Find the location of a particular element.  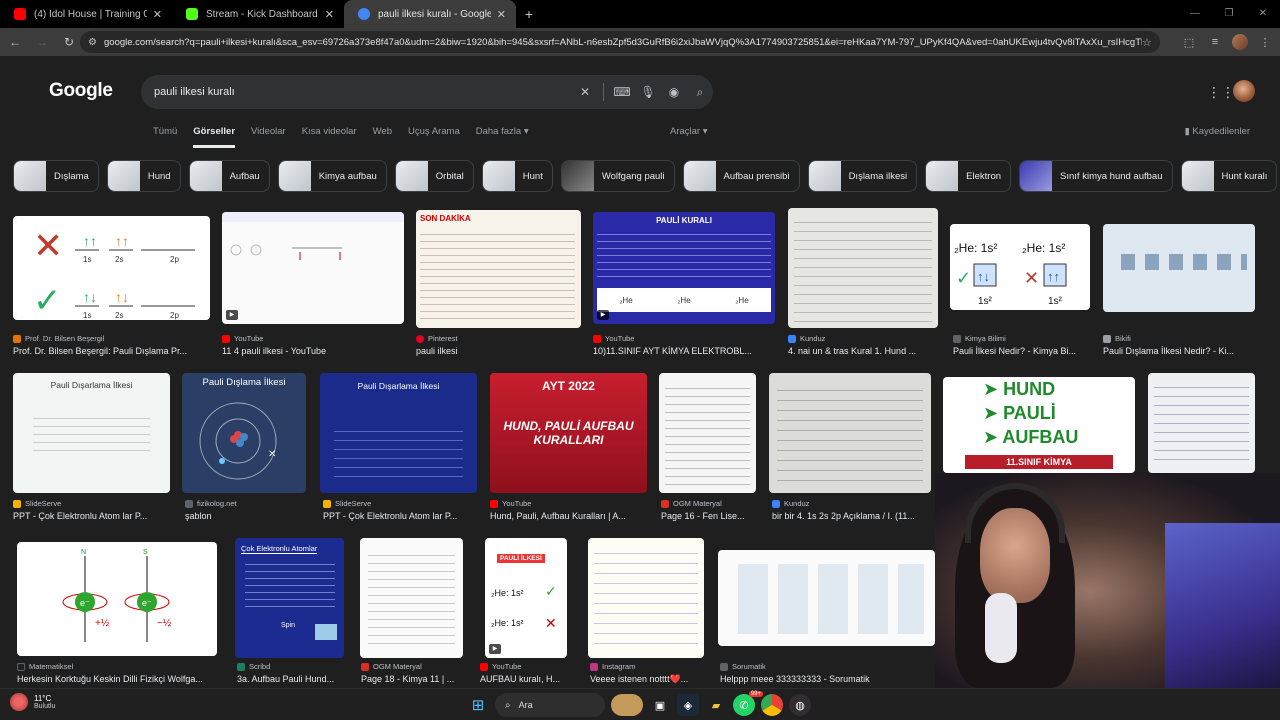

file-explorer-icon: ▰ is located at coordinates (716, 705).